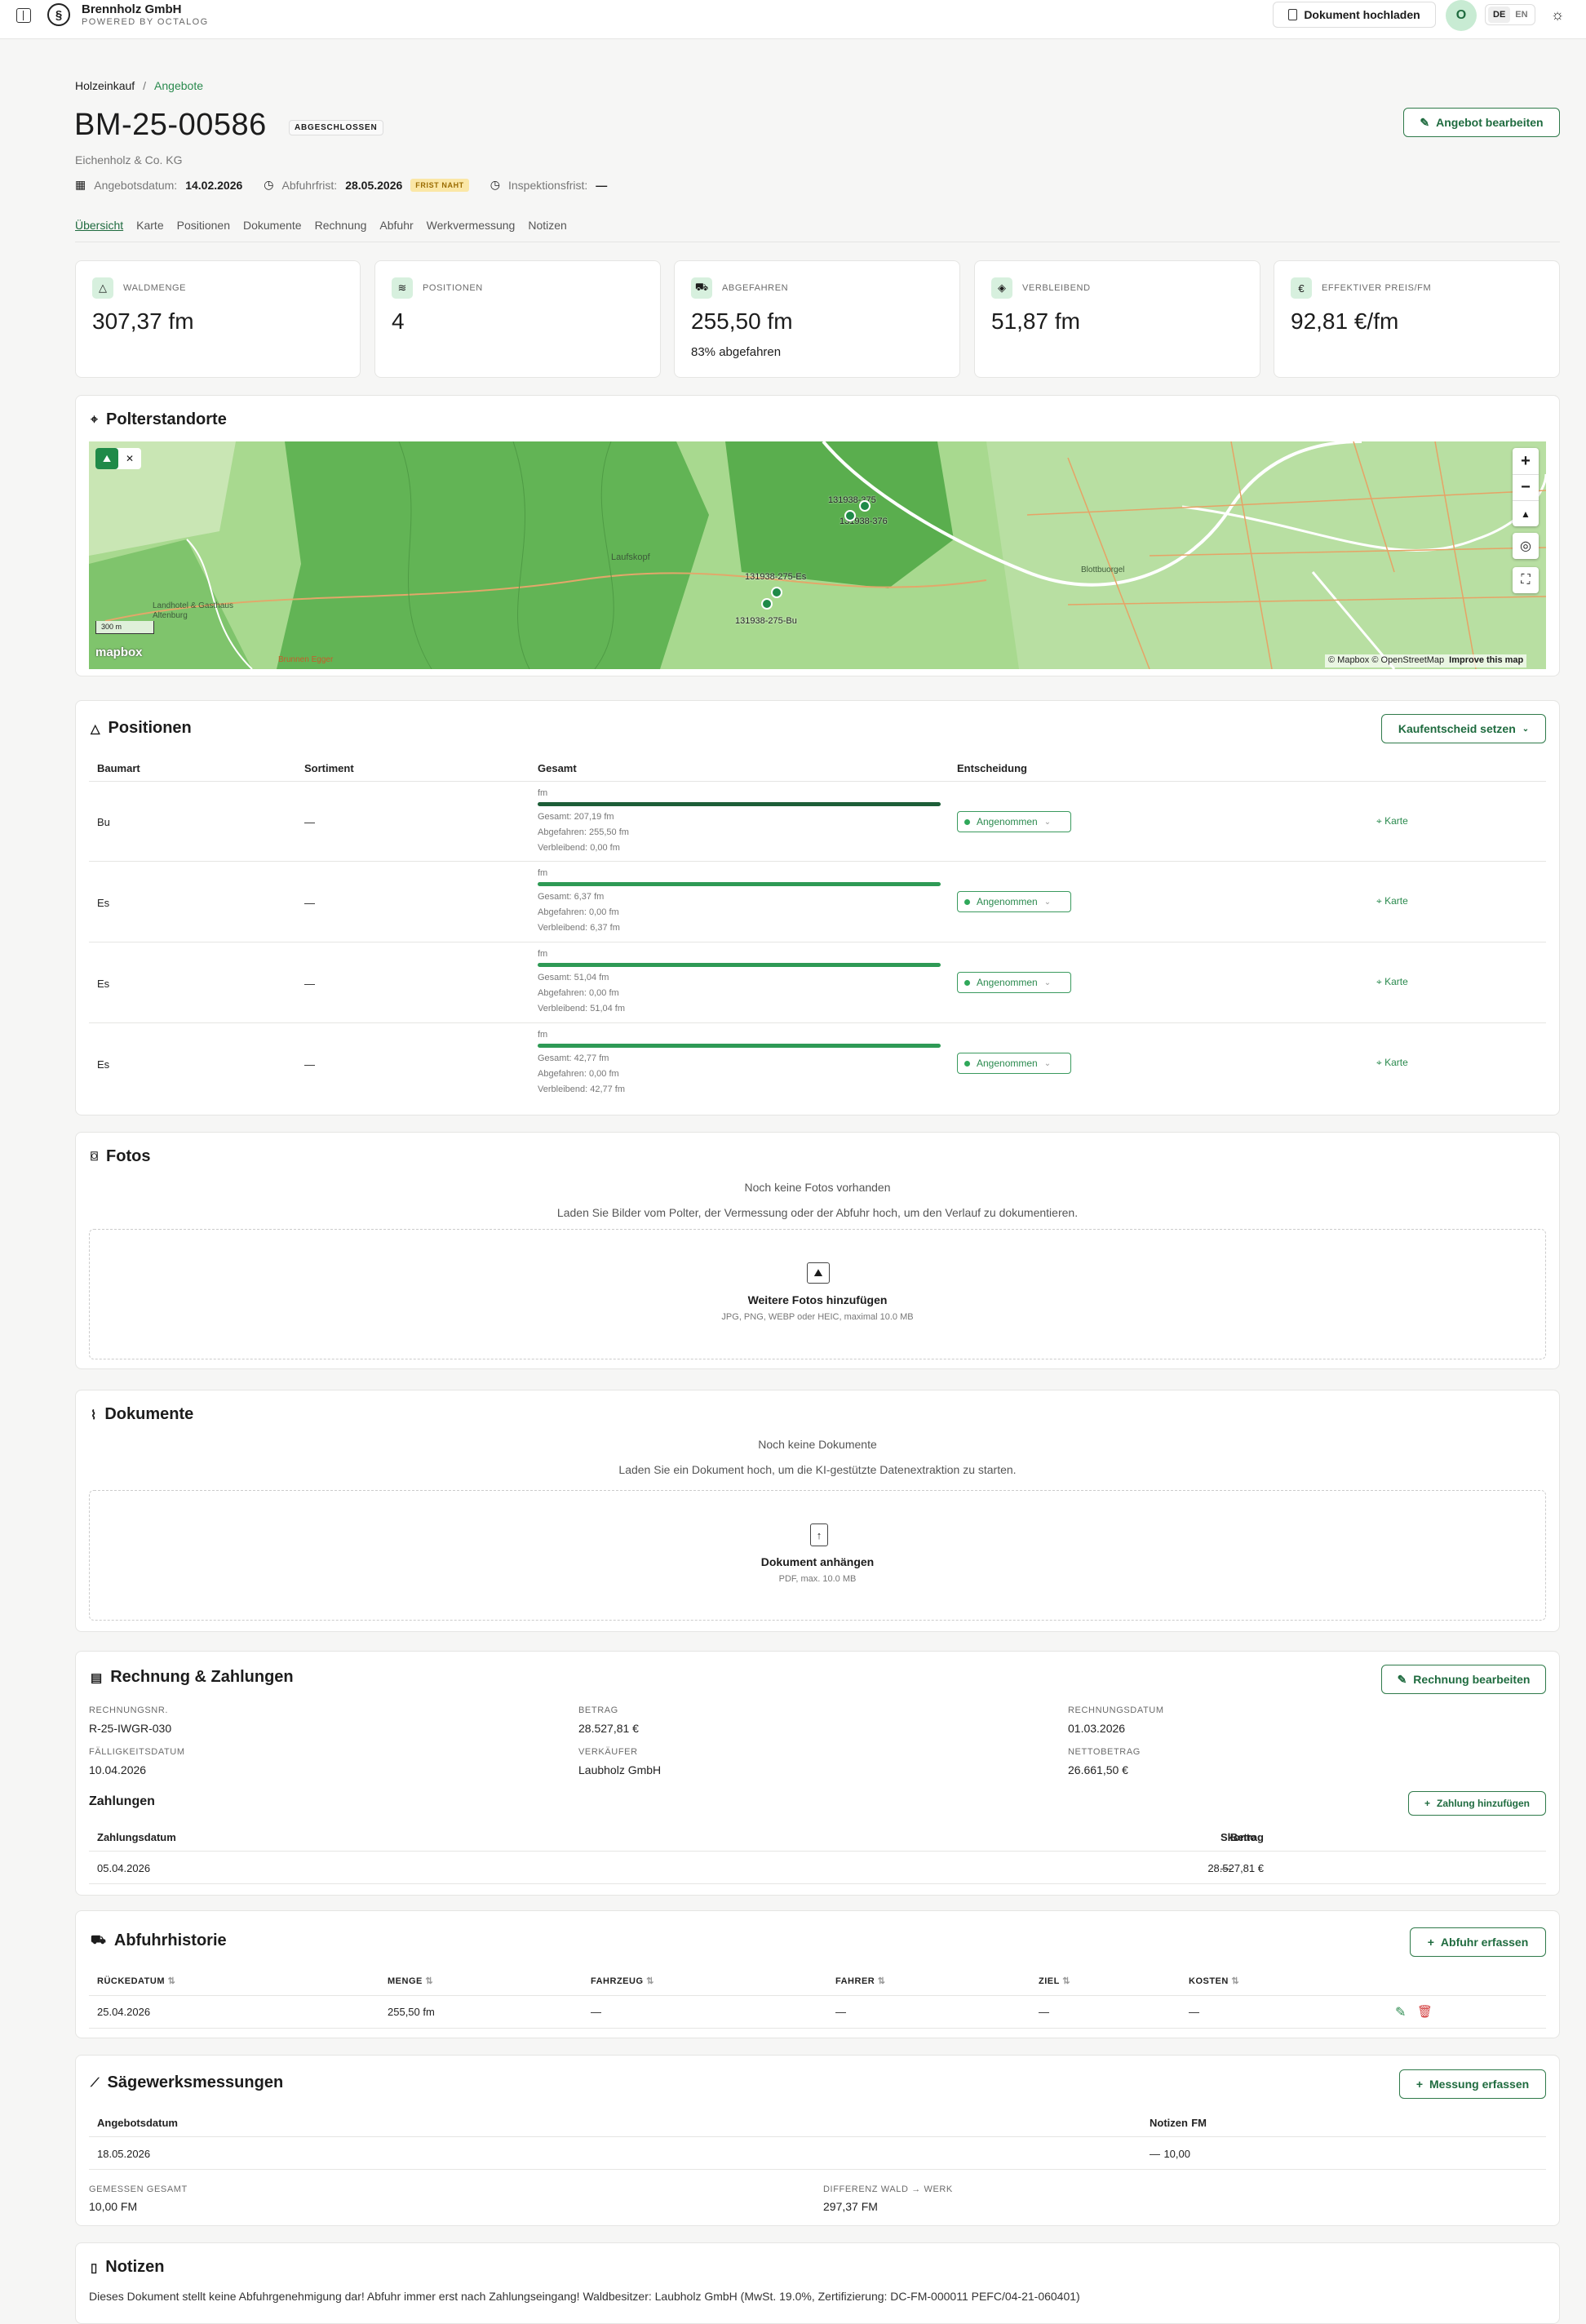  Describe the element at coordinates (410, 1981) in the screenshot. I see `sort-header: MENGE ⇅` at that location.